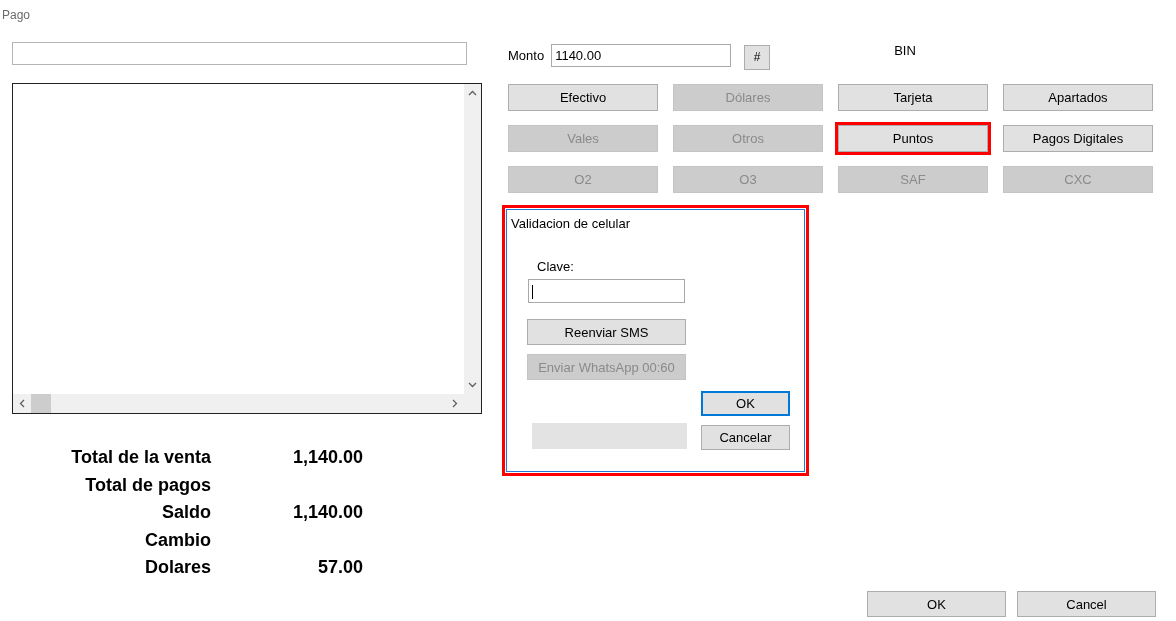 This screenshot has height=621, width=1176. I want to click on payment-method-button: Apartados, so click(1078, 97).